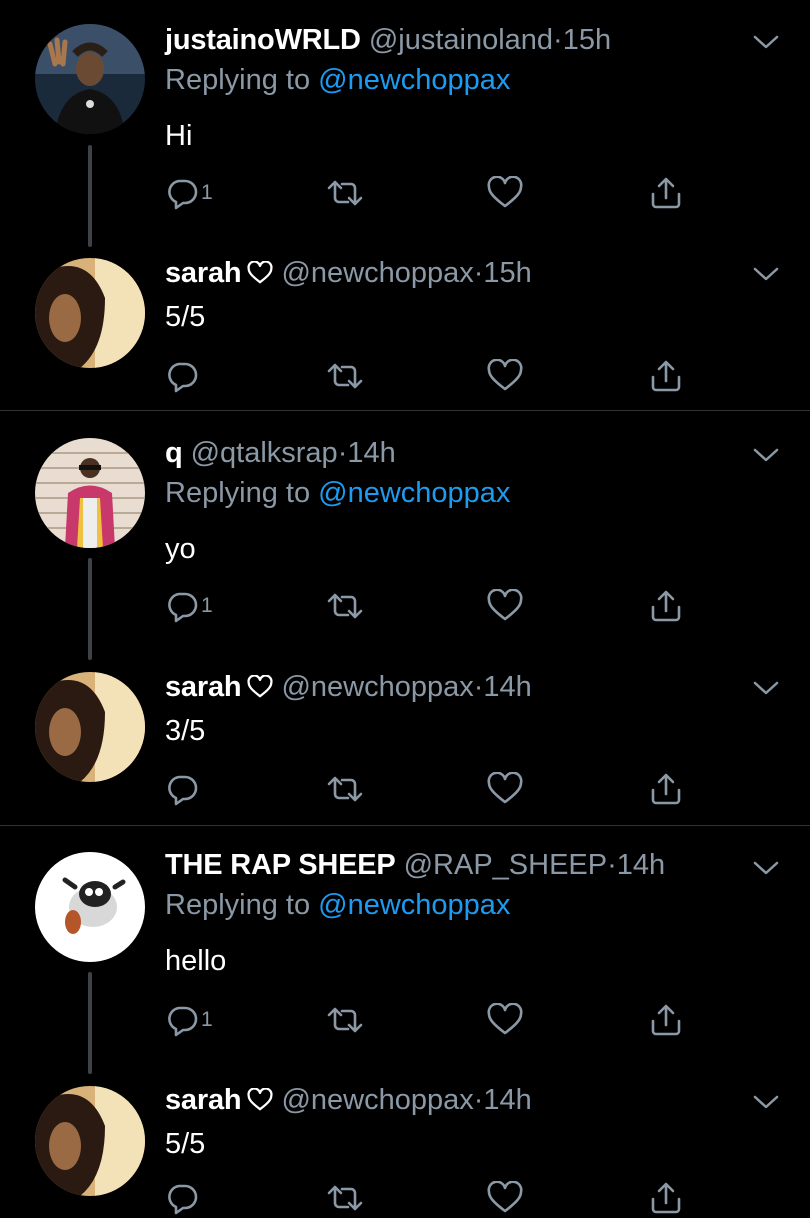  I want to click on tweet-header: sarah @newchoppax·15h, so click(477, 273).